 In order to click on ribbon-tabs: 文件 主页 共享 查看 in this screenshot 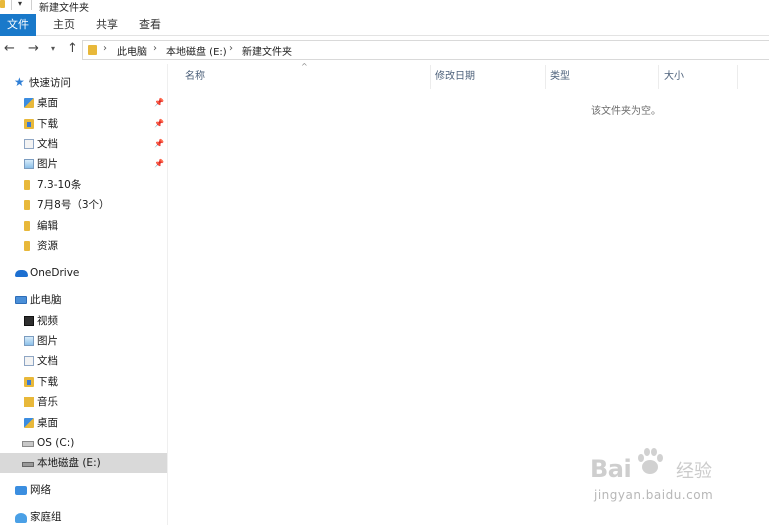, I will do `click(384, 25)`.